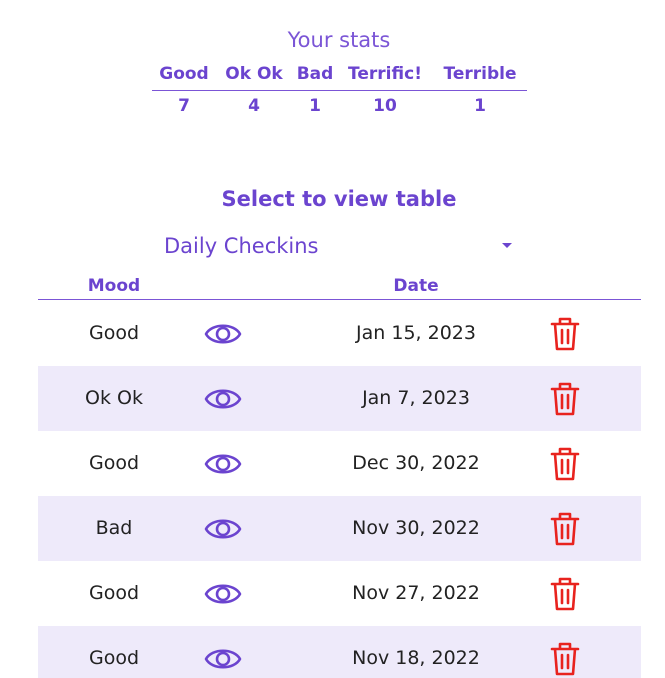 The width and height of the screenshot is (665, 678). I want to click on stats-header-terrific: Terrific!, so click(385, 74).